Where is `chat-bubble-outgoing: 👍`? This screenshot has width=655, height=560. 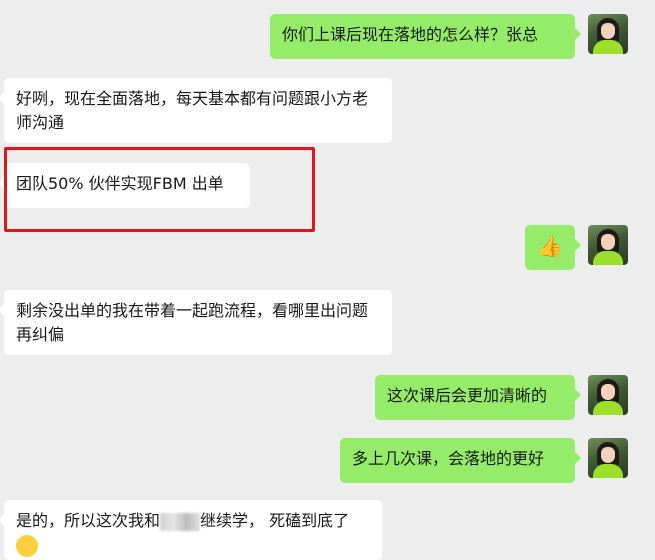 chat-bubble-outgoing: 👍 is located at coordinates (553, 247).